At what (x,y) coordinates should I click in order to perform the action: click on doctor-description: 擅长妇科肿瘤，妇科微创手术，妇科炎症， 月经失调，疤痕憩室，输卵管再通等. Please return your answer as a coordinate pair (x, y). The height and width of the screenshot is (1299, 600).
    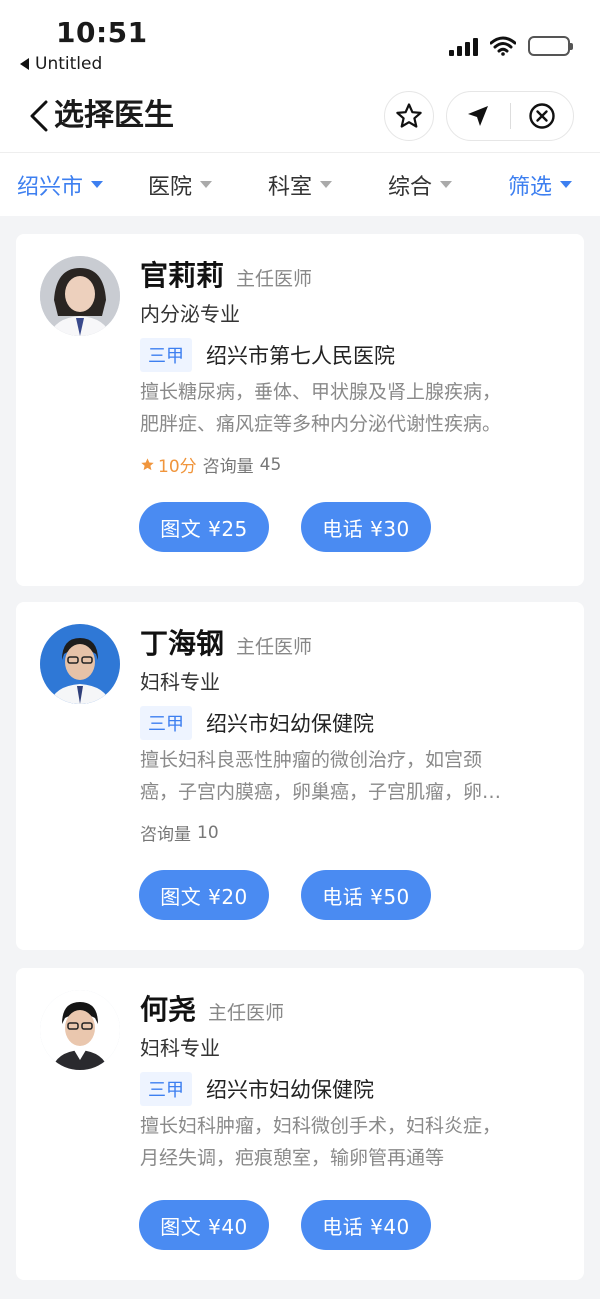
    Looking at the image, I should click on (321, 1142).